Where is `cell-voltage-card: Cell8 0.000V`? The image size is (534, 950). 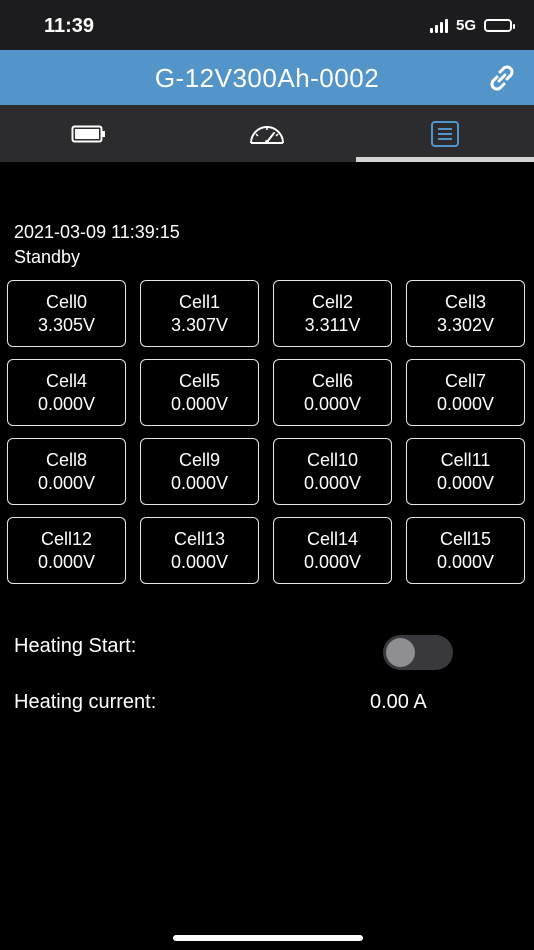
cell-voltage-card: Cell8 0.000V is located at coordinates (66, 471).